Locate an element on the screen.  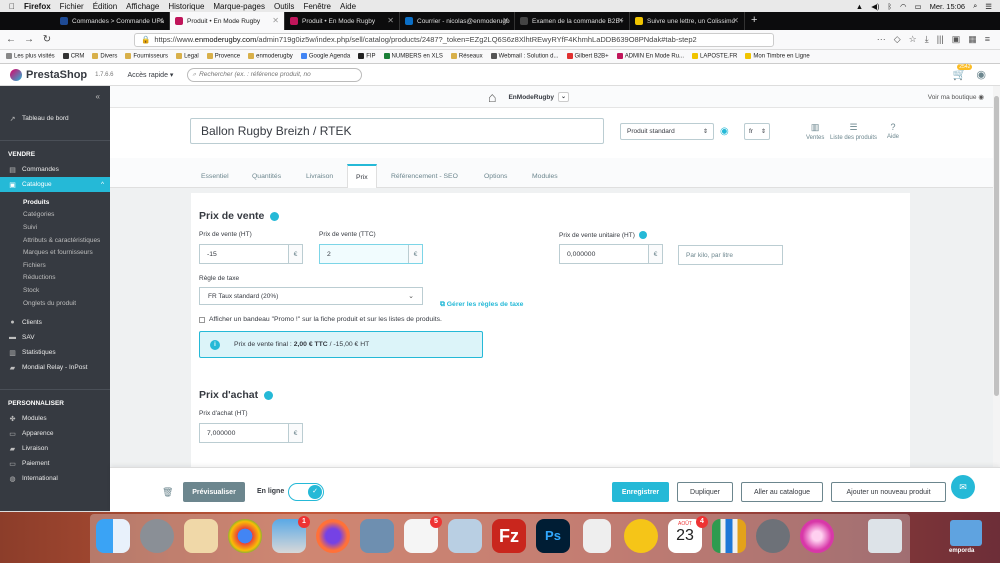
sidebar-item-livraison: ▰ Livraison is located at coordinates (55, 448).